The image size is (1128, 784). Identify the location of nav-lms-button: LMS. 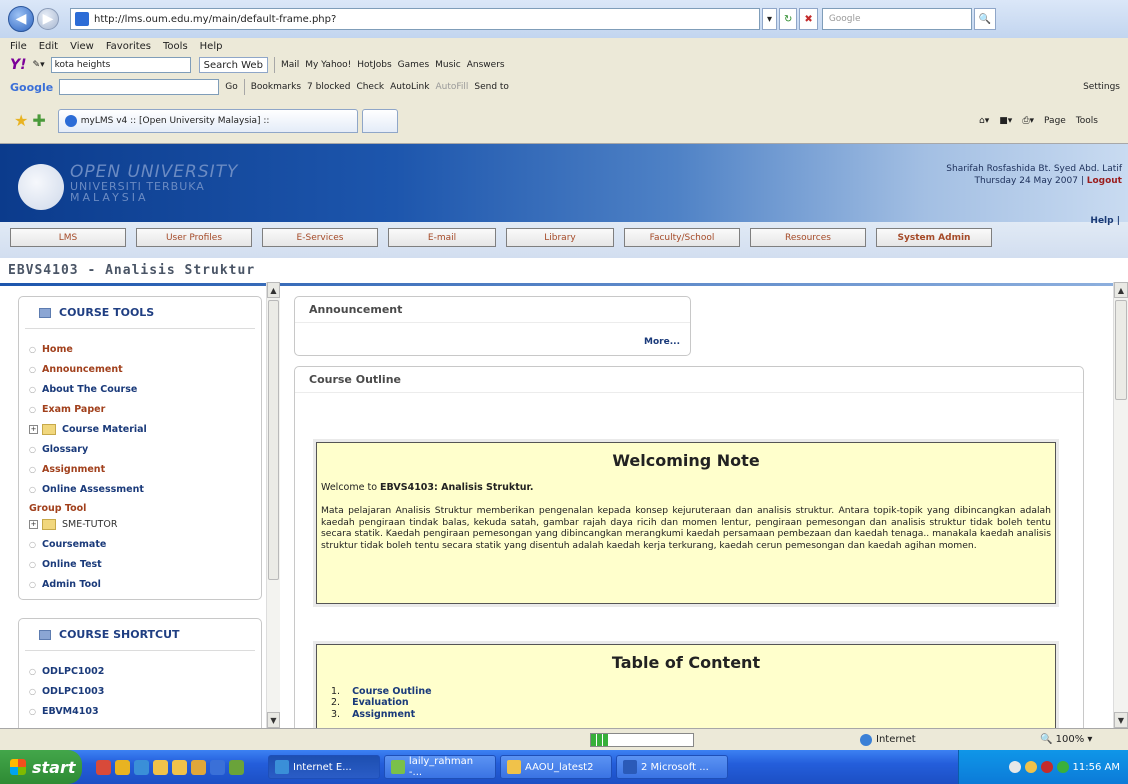
(68, 237).